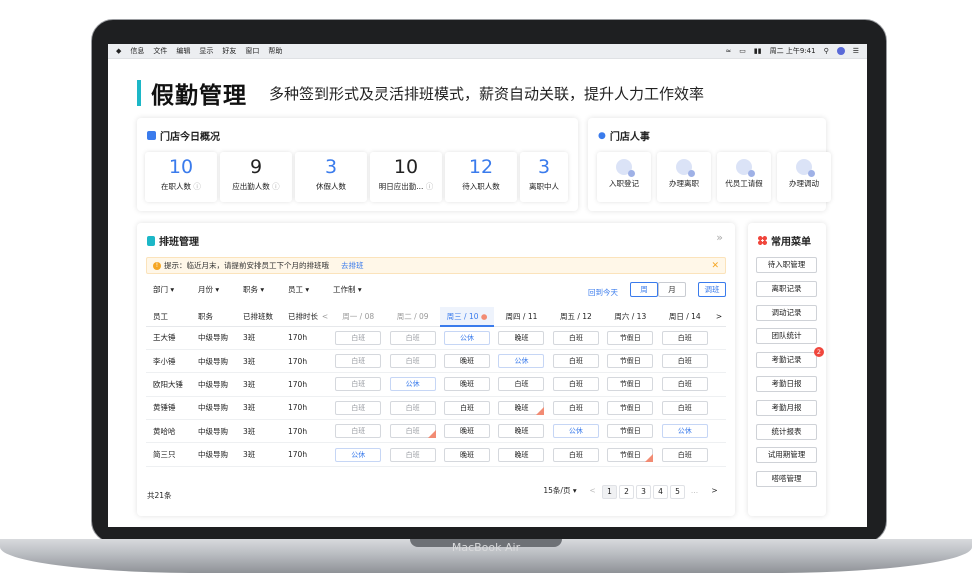 The image size is (972, 579). Describe the element at coordinates (206, 51) in the screenshot. I see `menu-view: 显示` at that location.